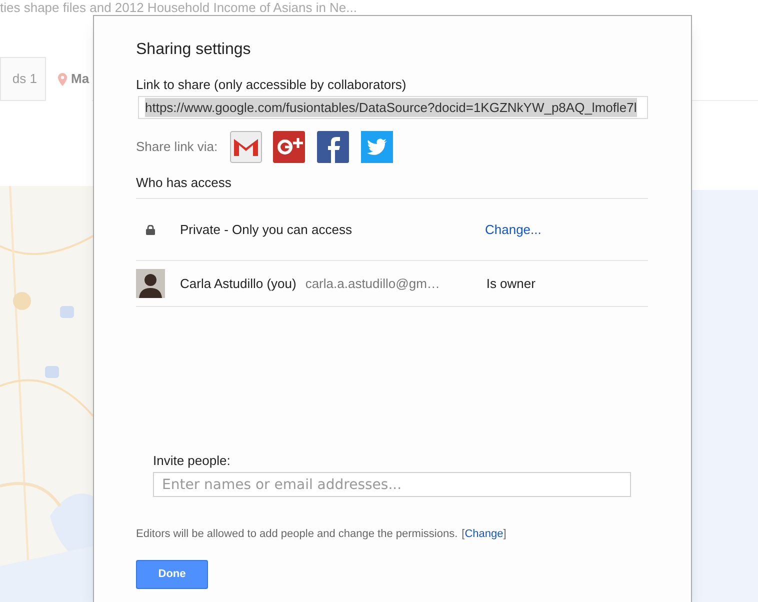 The width and height of the screenshot is (758, 602). What do you see at coordinates (177, 147) in the screenshot?
I see `share-label: Share link via:` at bounding box center [177, 147].